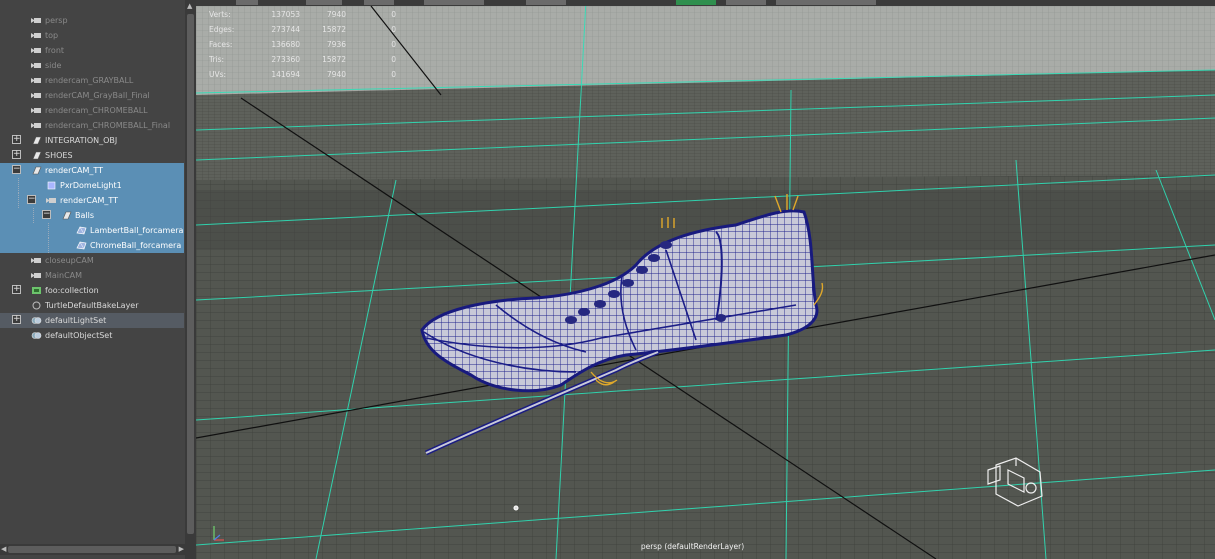 This screenshot has height=559, width=1215. Describe the element at coordinates (136, 245) in the screenshot. I see `outliner-item-label: ChromeBall_forcamera` at that location.